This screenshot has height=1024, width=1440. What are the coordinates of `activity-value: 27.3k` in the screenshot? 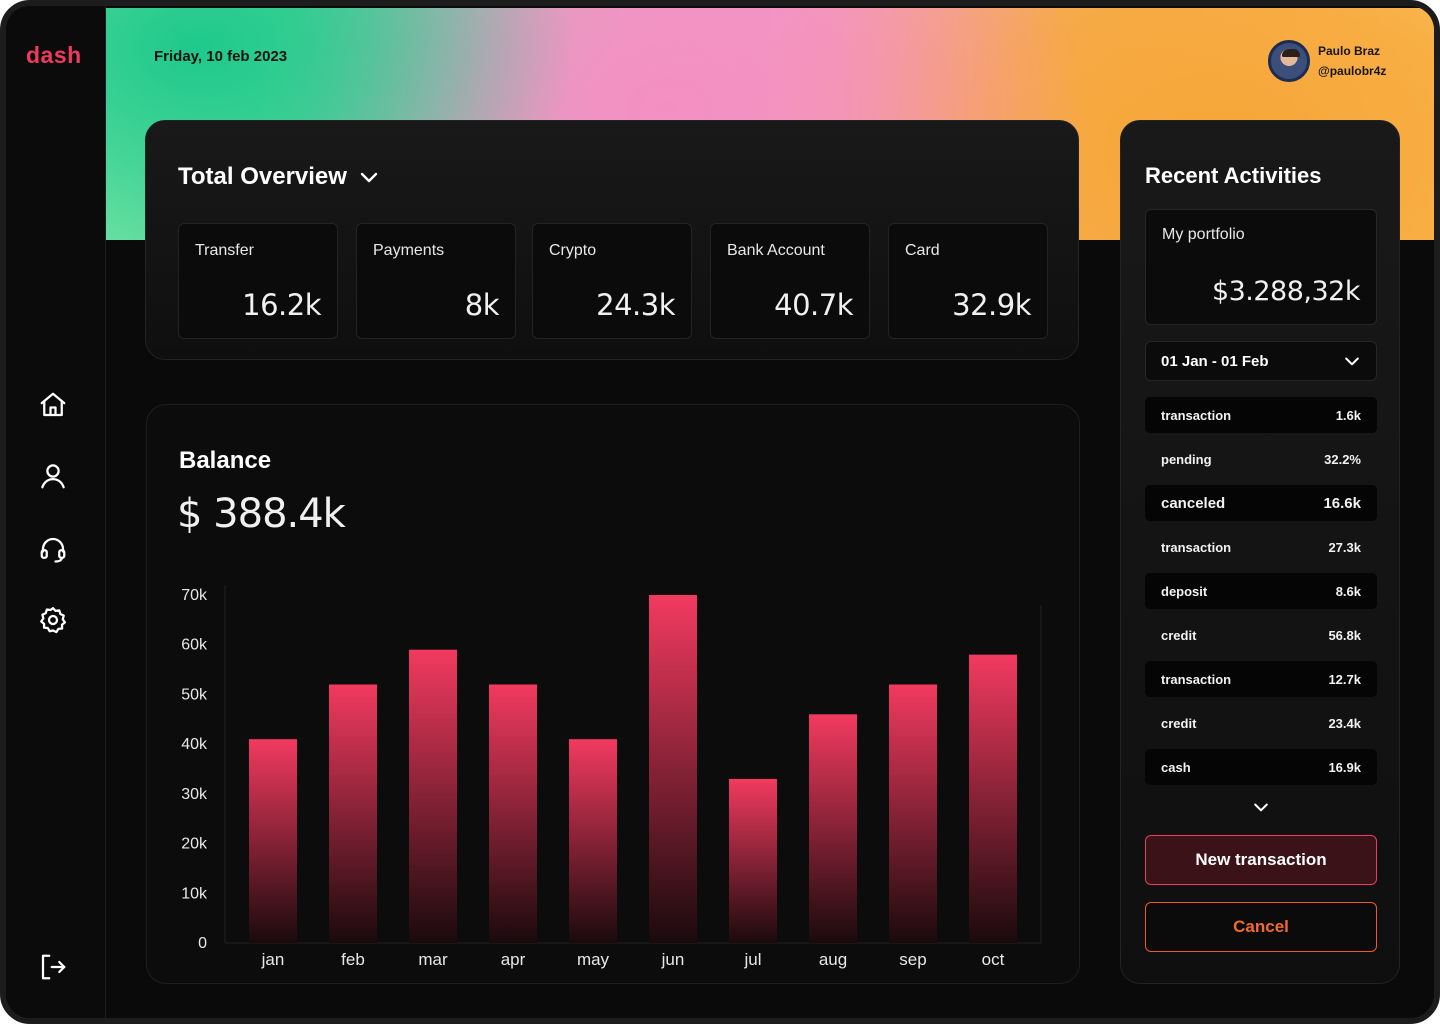 It's located at (1344, 547).